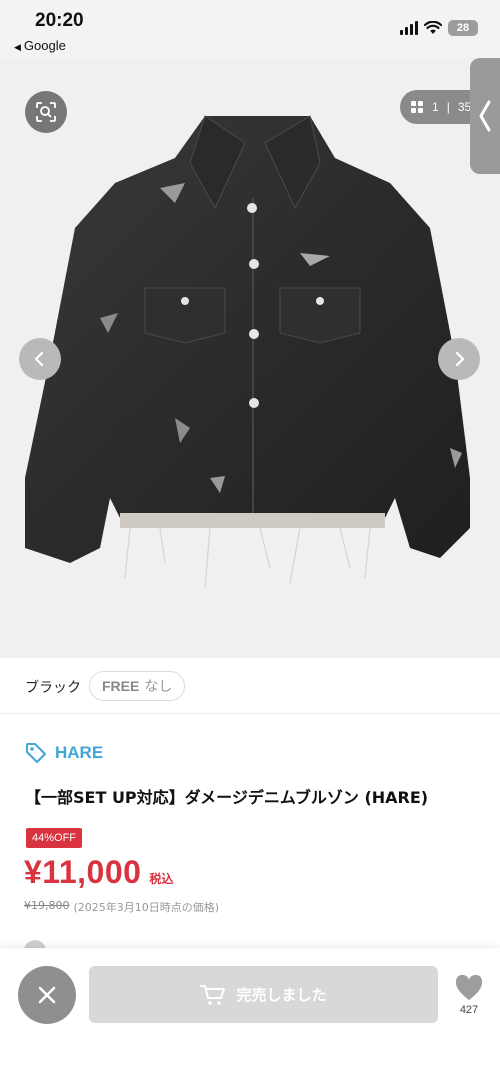  I want to click on heart-icon, so click(469, 987).